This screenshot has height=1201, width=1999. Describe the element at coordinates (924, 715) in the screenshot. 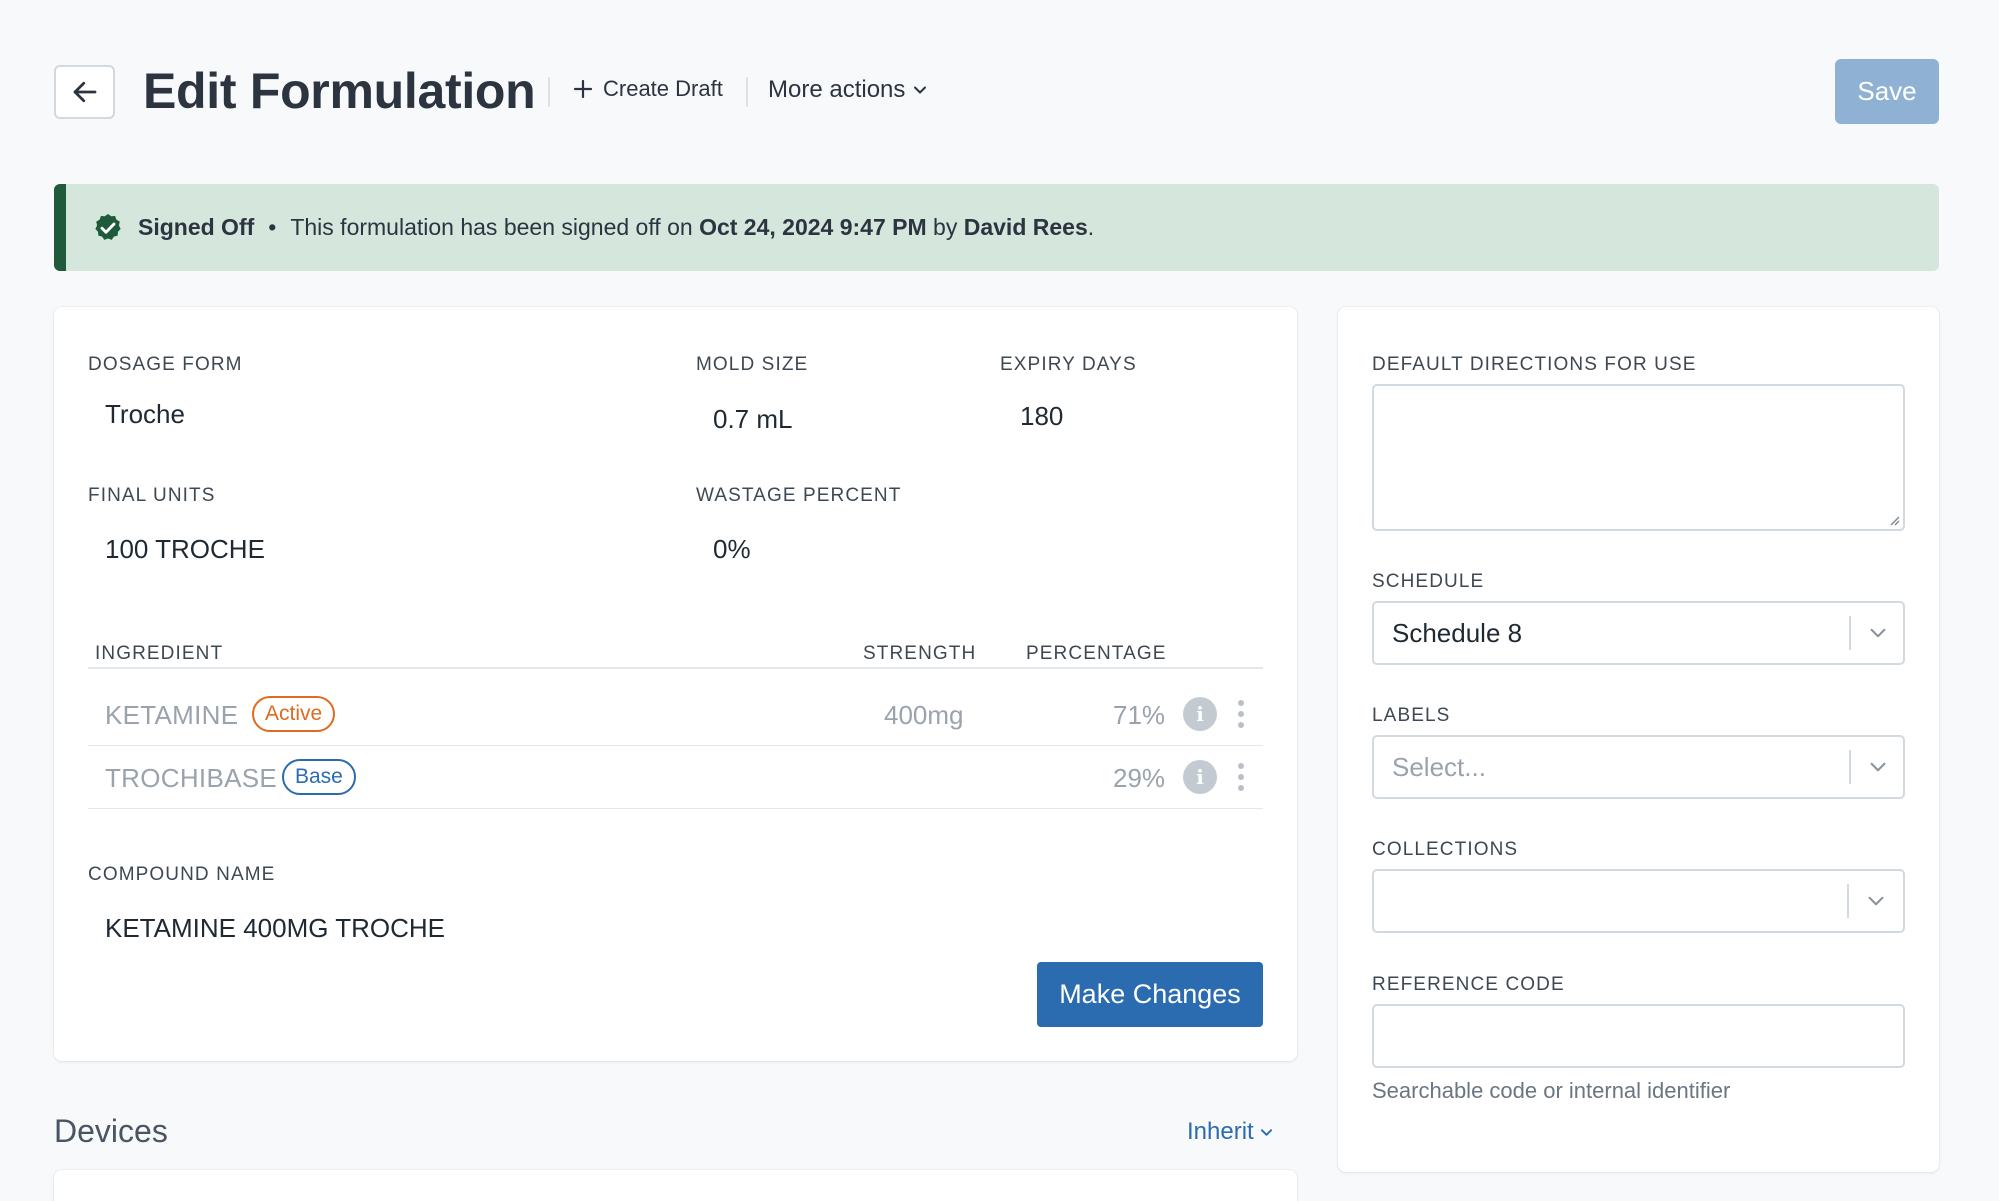

I see `ingredient-strength: 400mg` at that location.